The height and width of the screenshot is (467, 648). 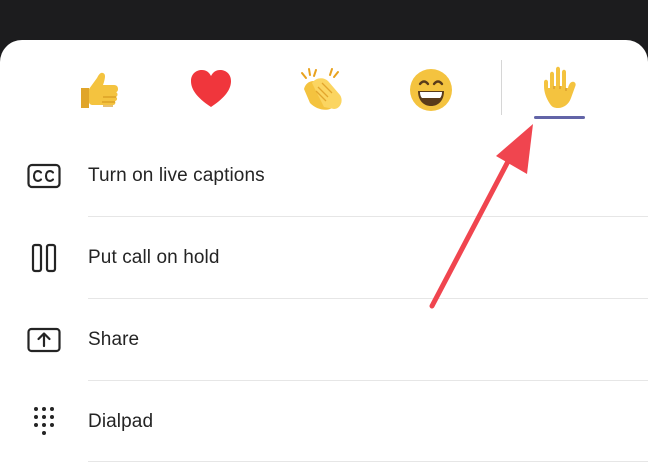 I want to click on reaction-laugh-button, so click(x=431, y=90).